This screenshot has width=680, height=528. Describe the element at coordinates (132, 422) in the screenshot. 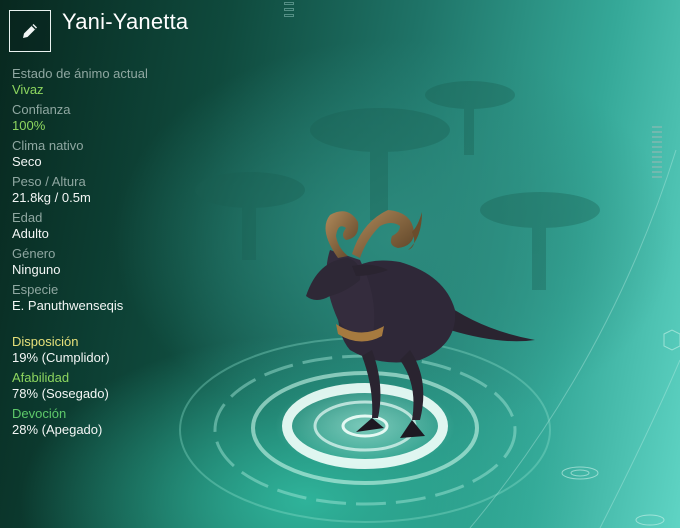

I see `trait-devotion: Devoción 28% (Apegado)` at that location.